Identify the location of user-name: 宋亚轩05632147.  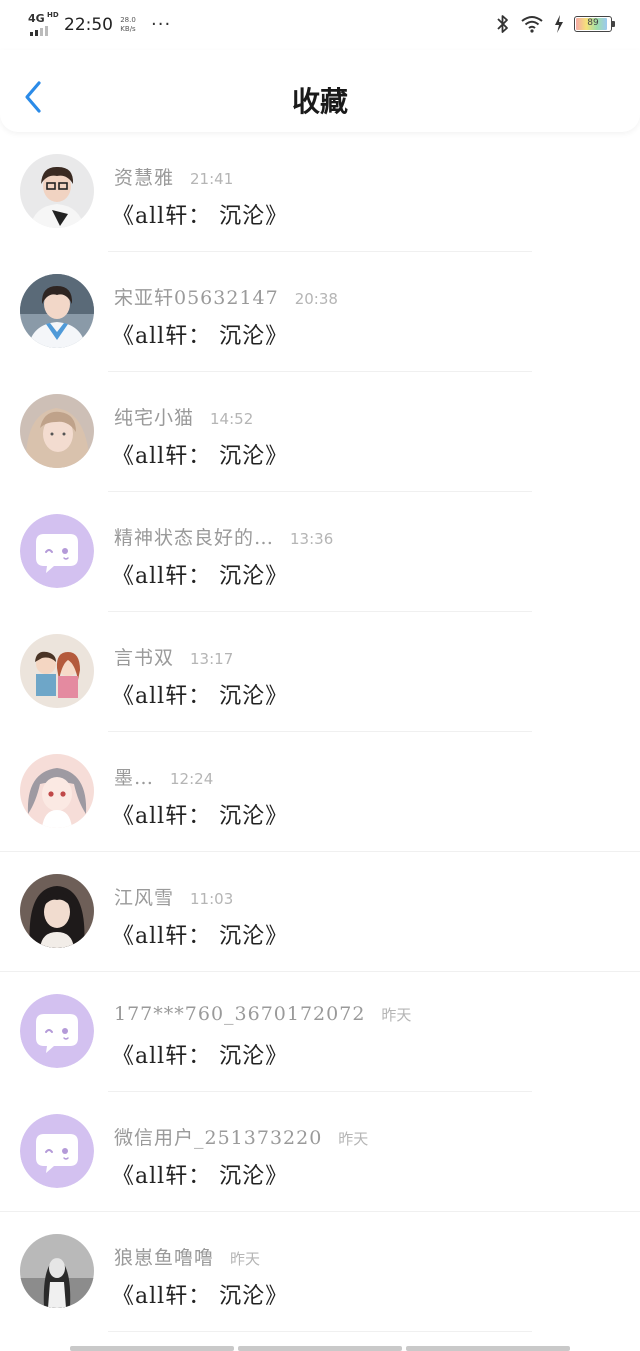
(196, 298).